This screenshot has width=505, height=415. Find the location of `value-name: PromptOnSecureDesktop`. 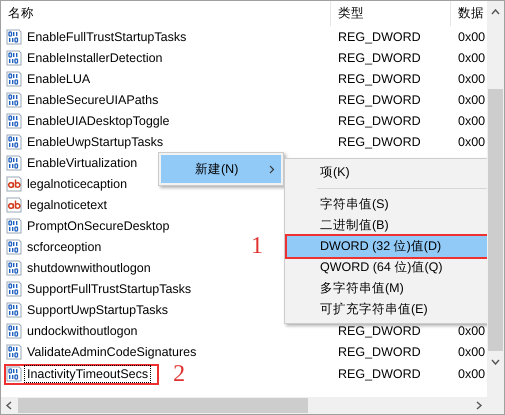

value-name: PromptOnSecureDesktop is located at coordinates (98, 225).